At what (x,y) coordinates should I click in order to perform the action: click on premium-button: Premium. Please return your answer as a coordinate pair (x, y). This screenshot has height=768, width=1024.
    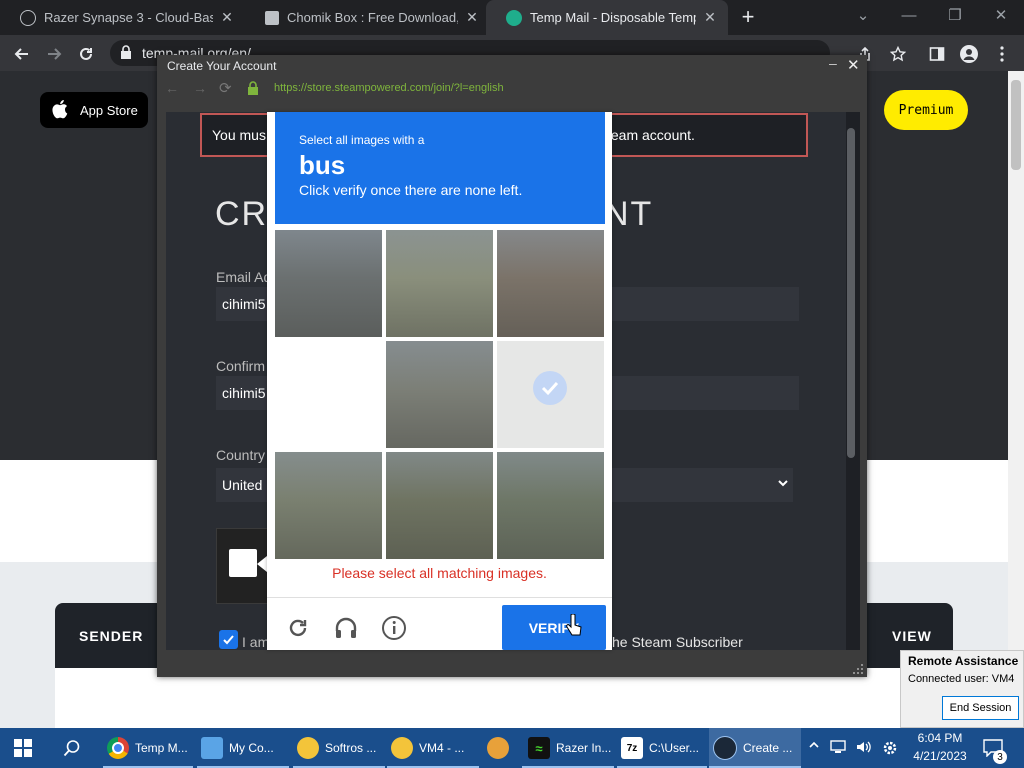
    Looking at the image, I should click on (926, 110).